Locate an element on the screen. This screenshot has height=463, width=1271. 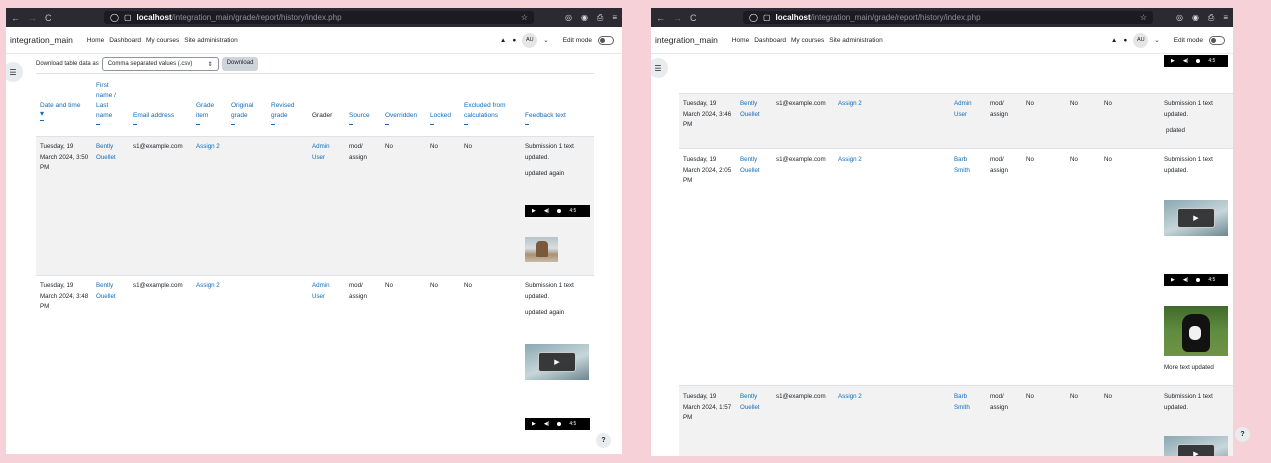
download-button: Download is located at coordinates (240, 64).